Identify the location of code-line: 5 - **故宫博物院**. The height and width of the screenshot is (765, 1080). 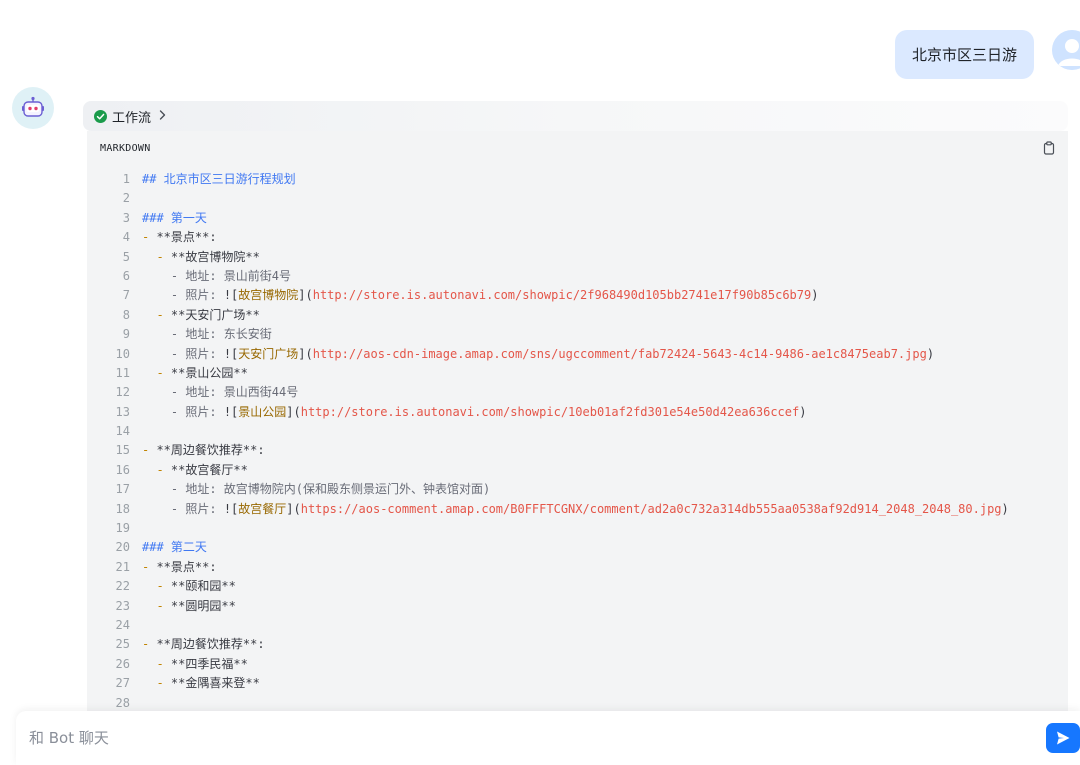
(577, 257).